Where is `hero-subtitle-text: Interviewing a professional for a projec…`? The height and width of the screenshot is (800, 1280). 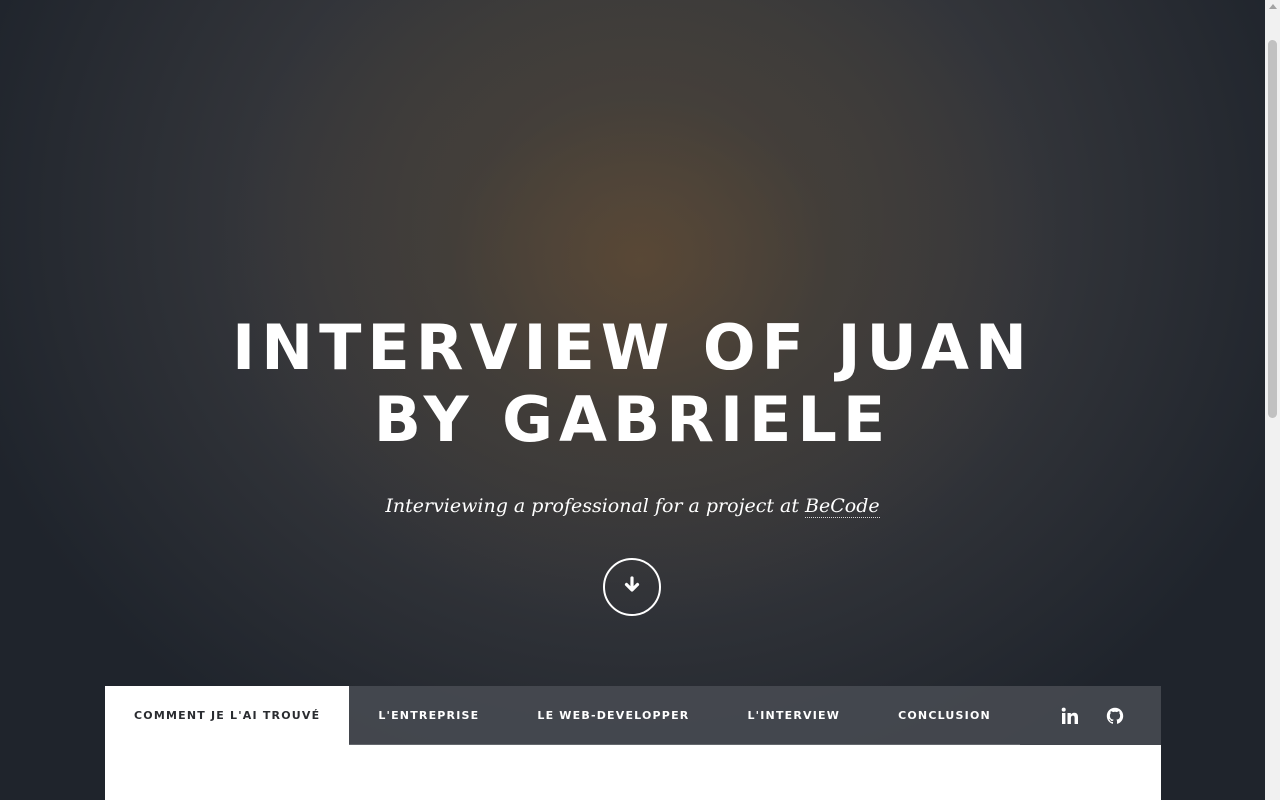
hero-subtitle-text: Interviewing a professional for a projec… is located at coordinates (595, 506).